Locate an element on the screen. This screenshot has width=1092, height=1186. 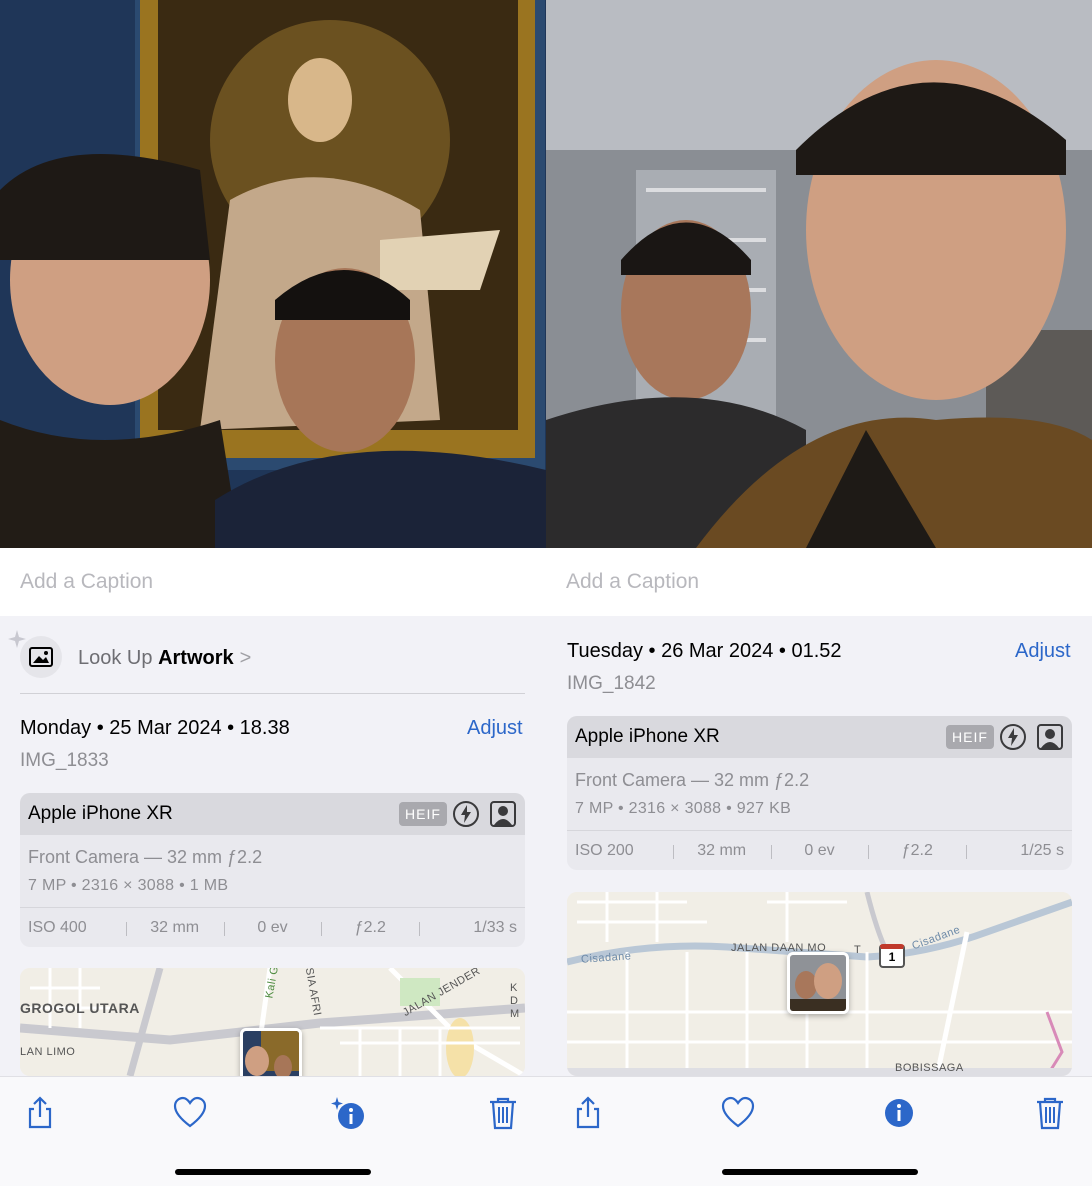
photo-date: Tuesday • 26 Mar 2024 • 01.52 is located at coordinates (704, 651).